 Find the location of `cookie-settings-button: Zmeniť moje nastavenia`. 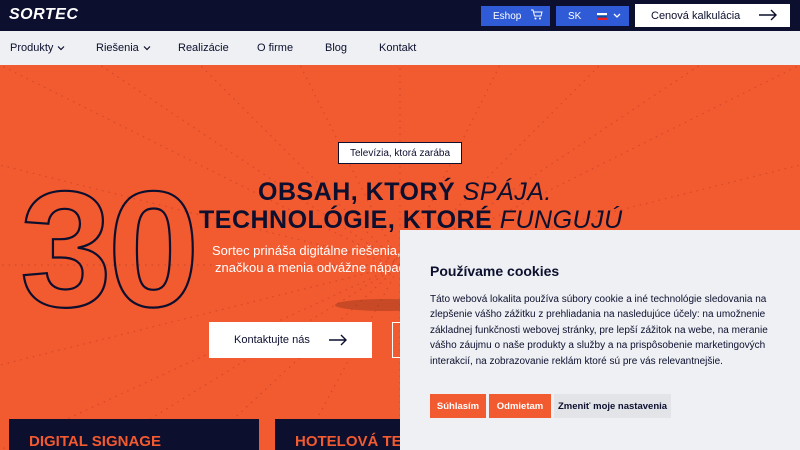

cookie-settings-button: Zmeniť moje nastavenia is located at coordinates (612, 406).